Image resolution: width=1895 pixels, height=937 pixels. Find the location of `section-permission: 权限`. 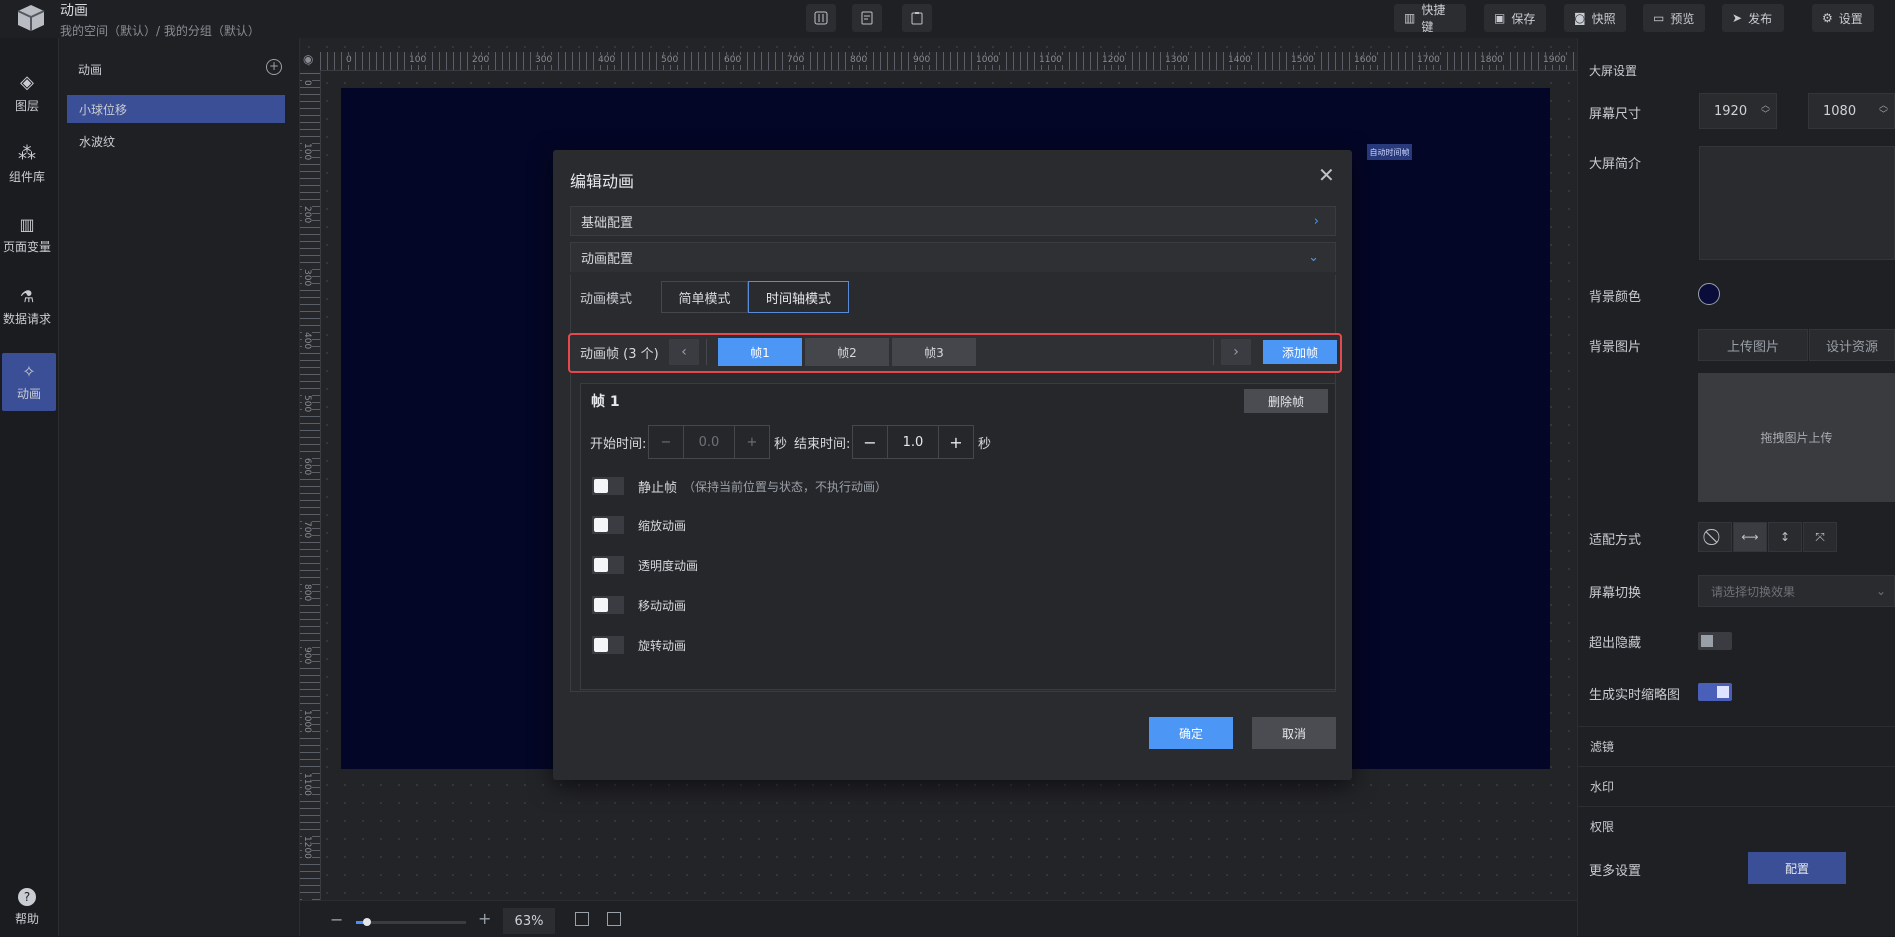

section-permission: 权限 is located at coordinates (1736, 826).